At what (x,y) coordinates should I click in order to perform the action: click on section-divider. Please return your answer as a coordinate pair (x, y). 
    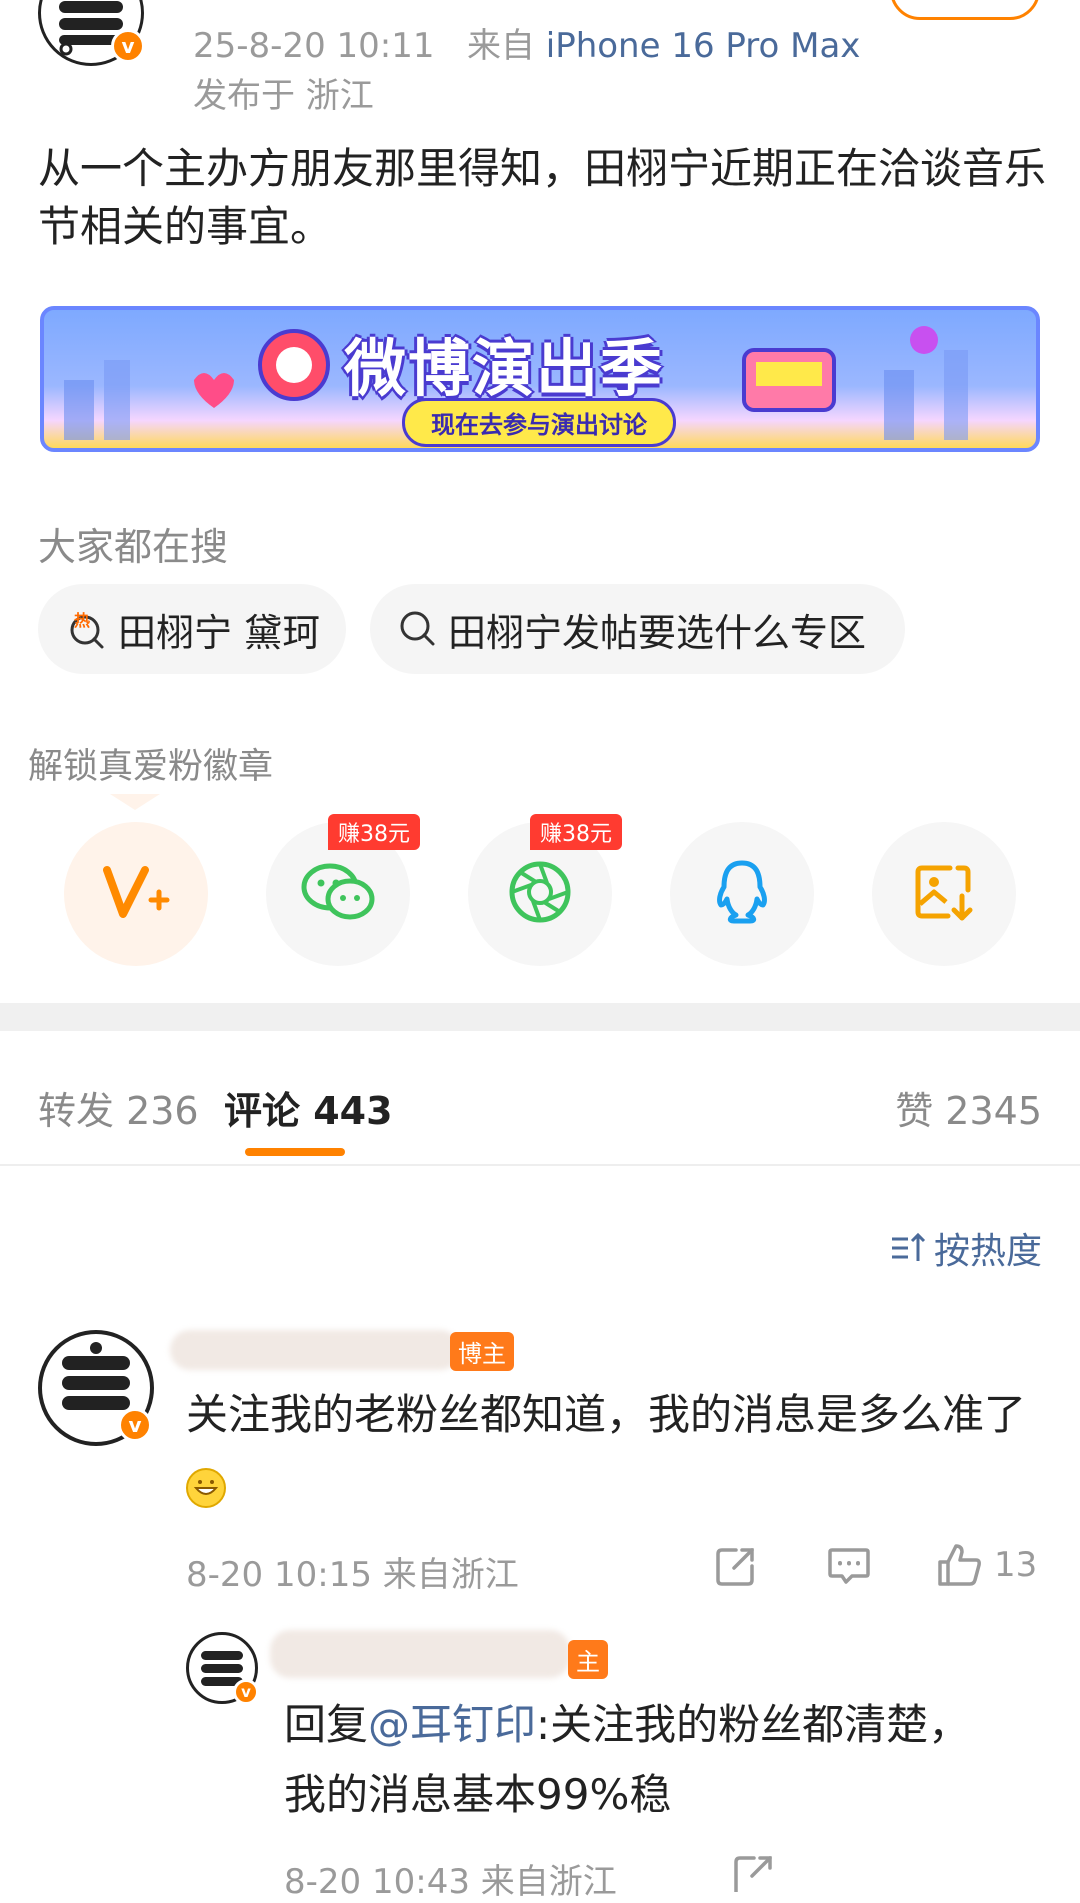
    Looking at the image, I should click on (540, 1017).